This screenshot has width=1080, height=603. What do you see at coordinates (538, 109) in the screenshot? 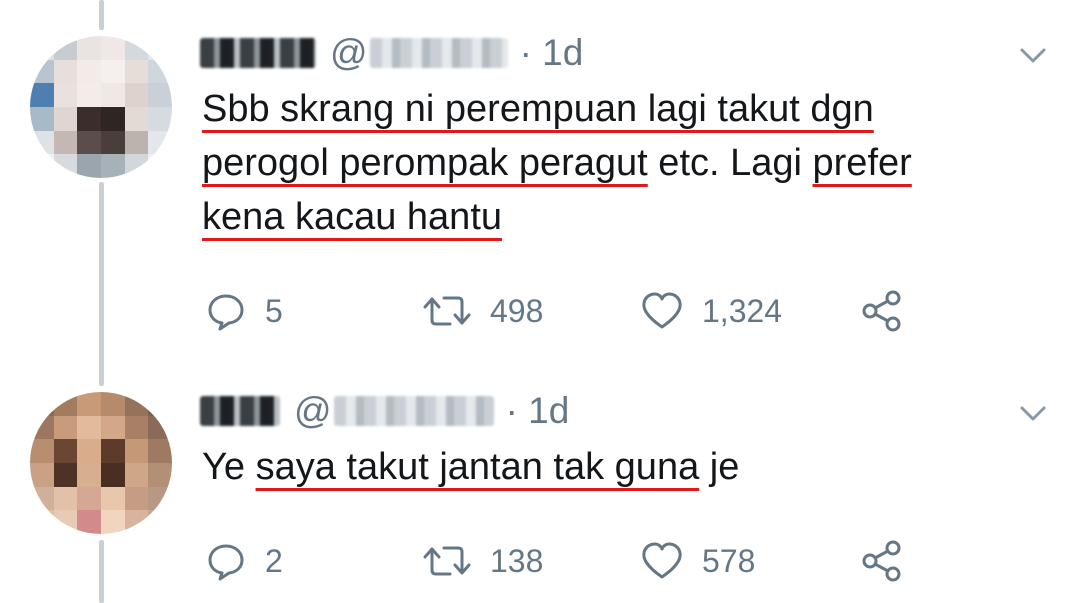
I see `text-segment: Sbb skrang ni perempuan lagi takut dgn` at bounding box center [538, 109].